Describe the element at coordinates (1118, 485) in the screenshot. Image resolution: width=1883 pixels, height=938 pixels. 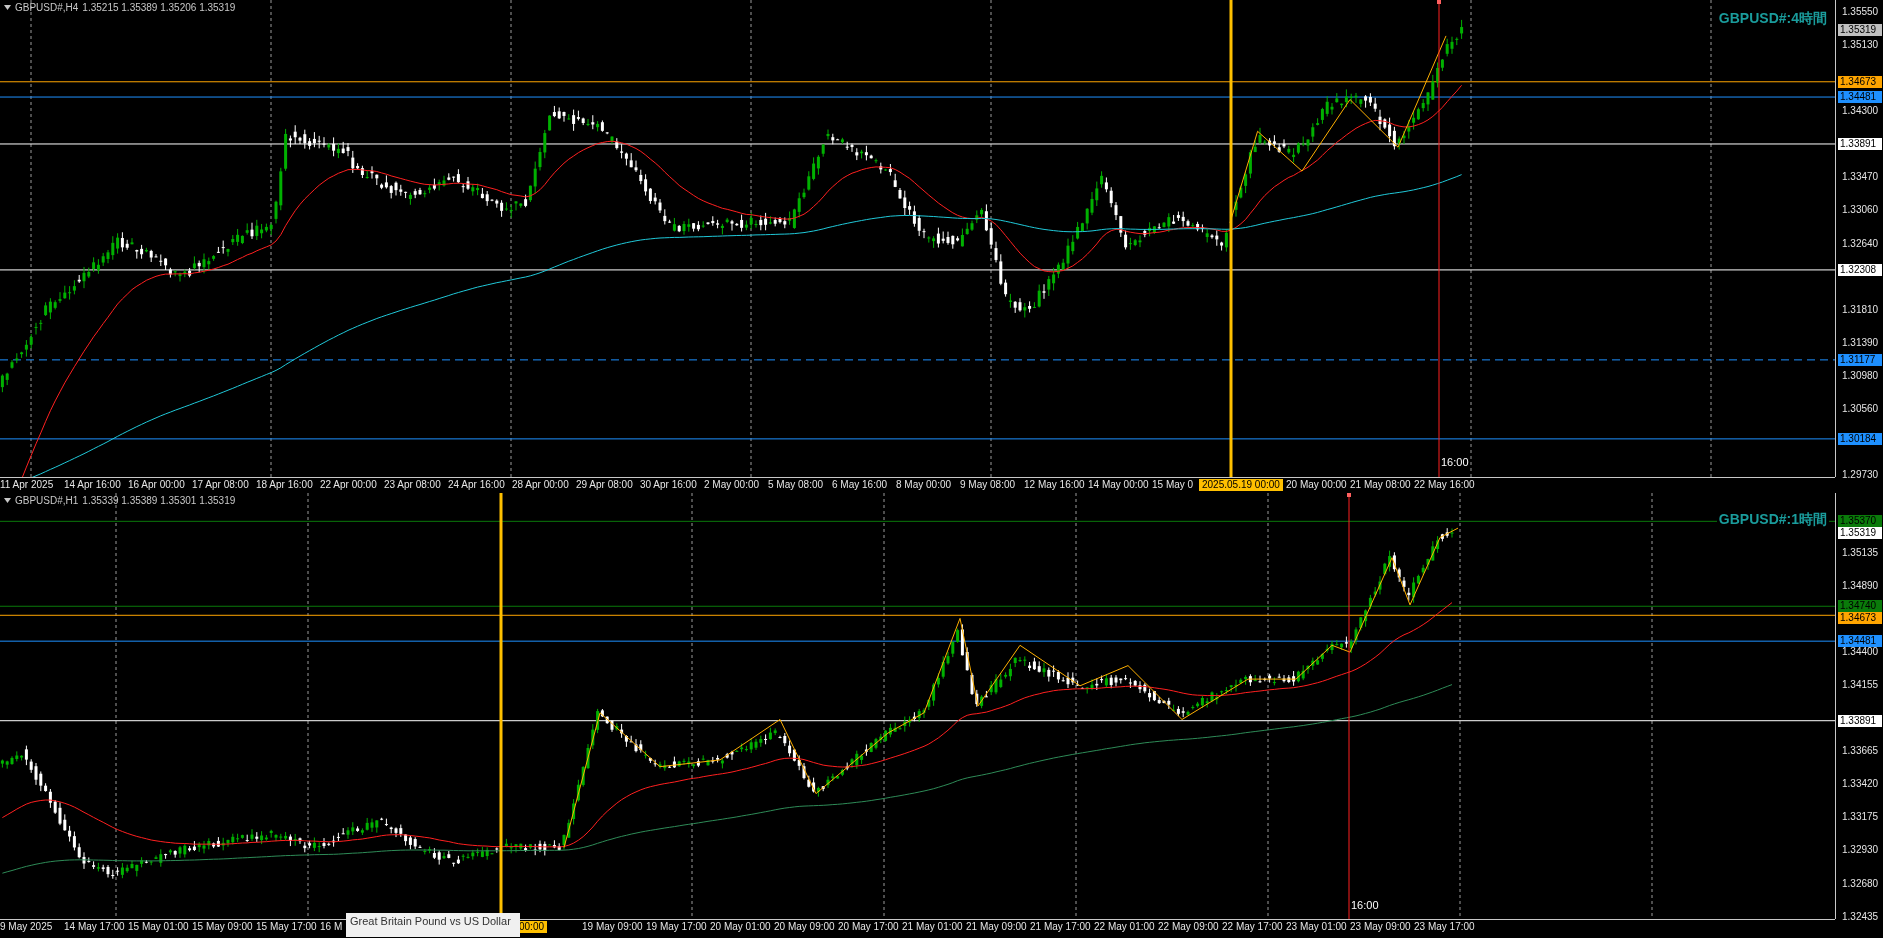
I see `time-tick-label: 14 May 00:00` at that location.